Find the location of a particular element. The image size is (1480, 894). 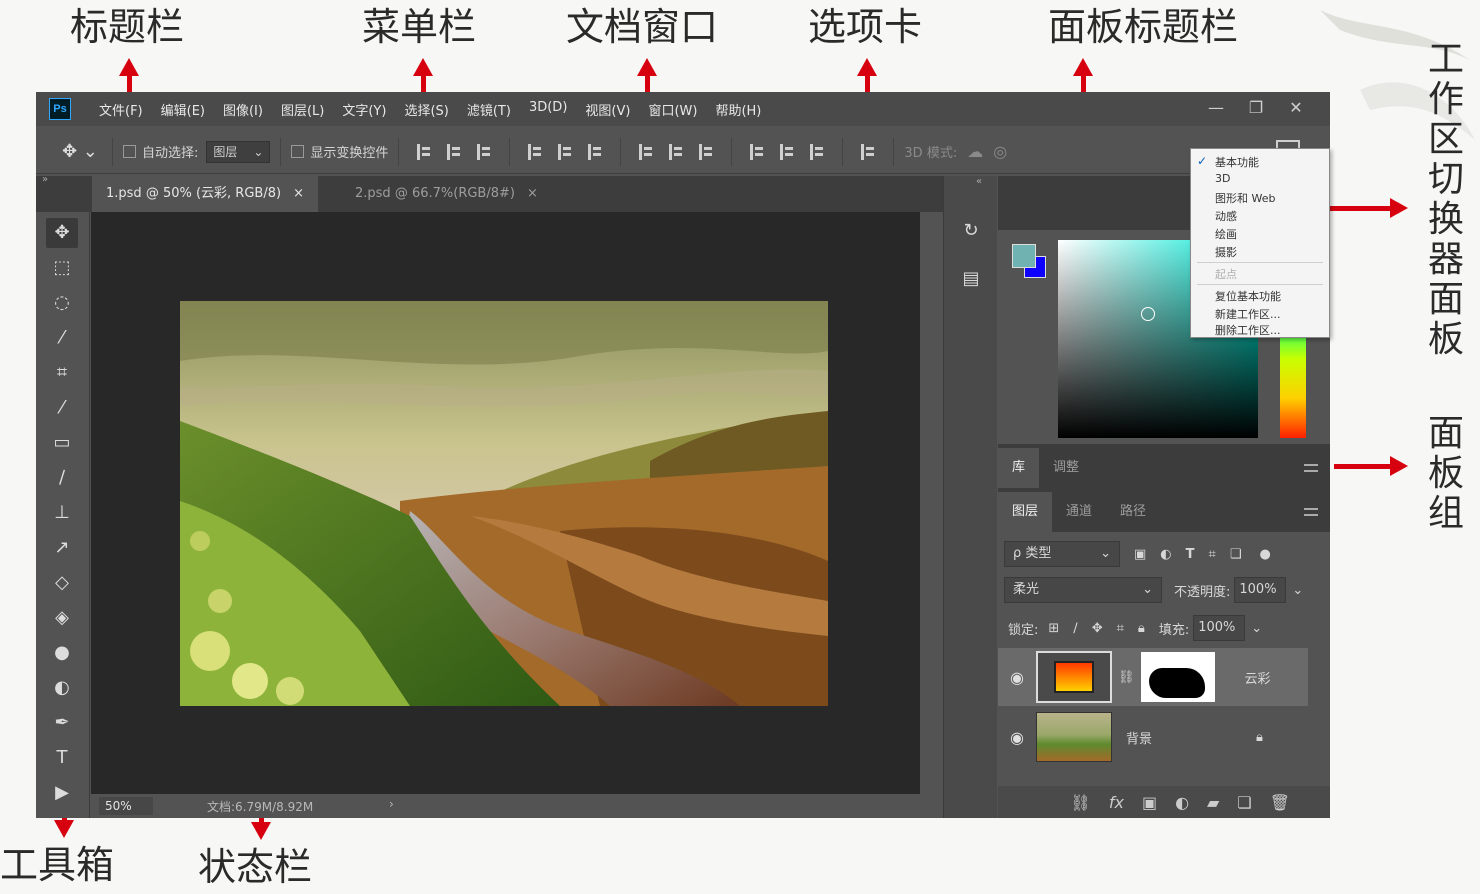

filter-toggle-icon: ● is located at coordinates (1265, 554).